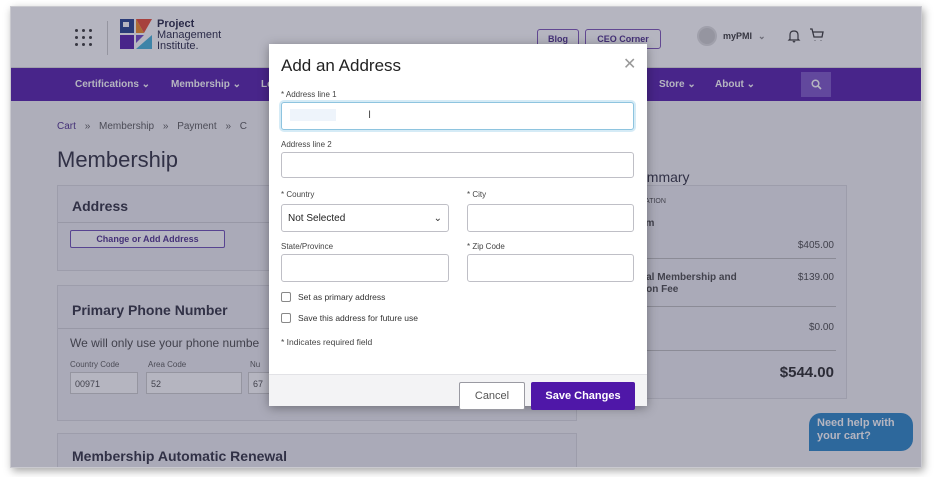 The width and height of the screenshot is (934, 477). Describe the element at coordinates (365, 268) in the screenshot. I see `state-input` at that location.